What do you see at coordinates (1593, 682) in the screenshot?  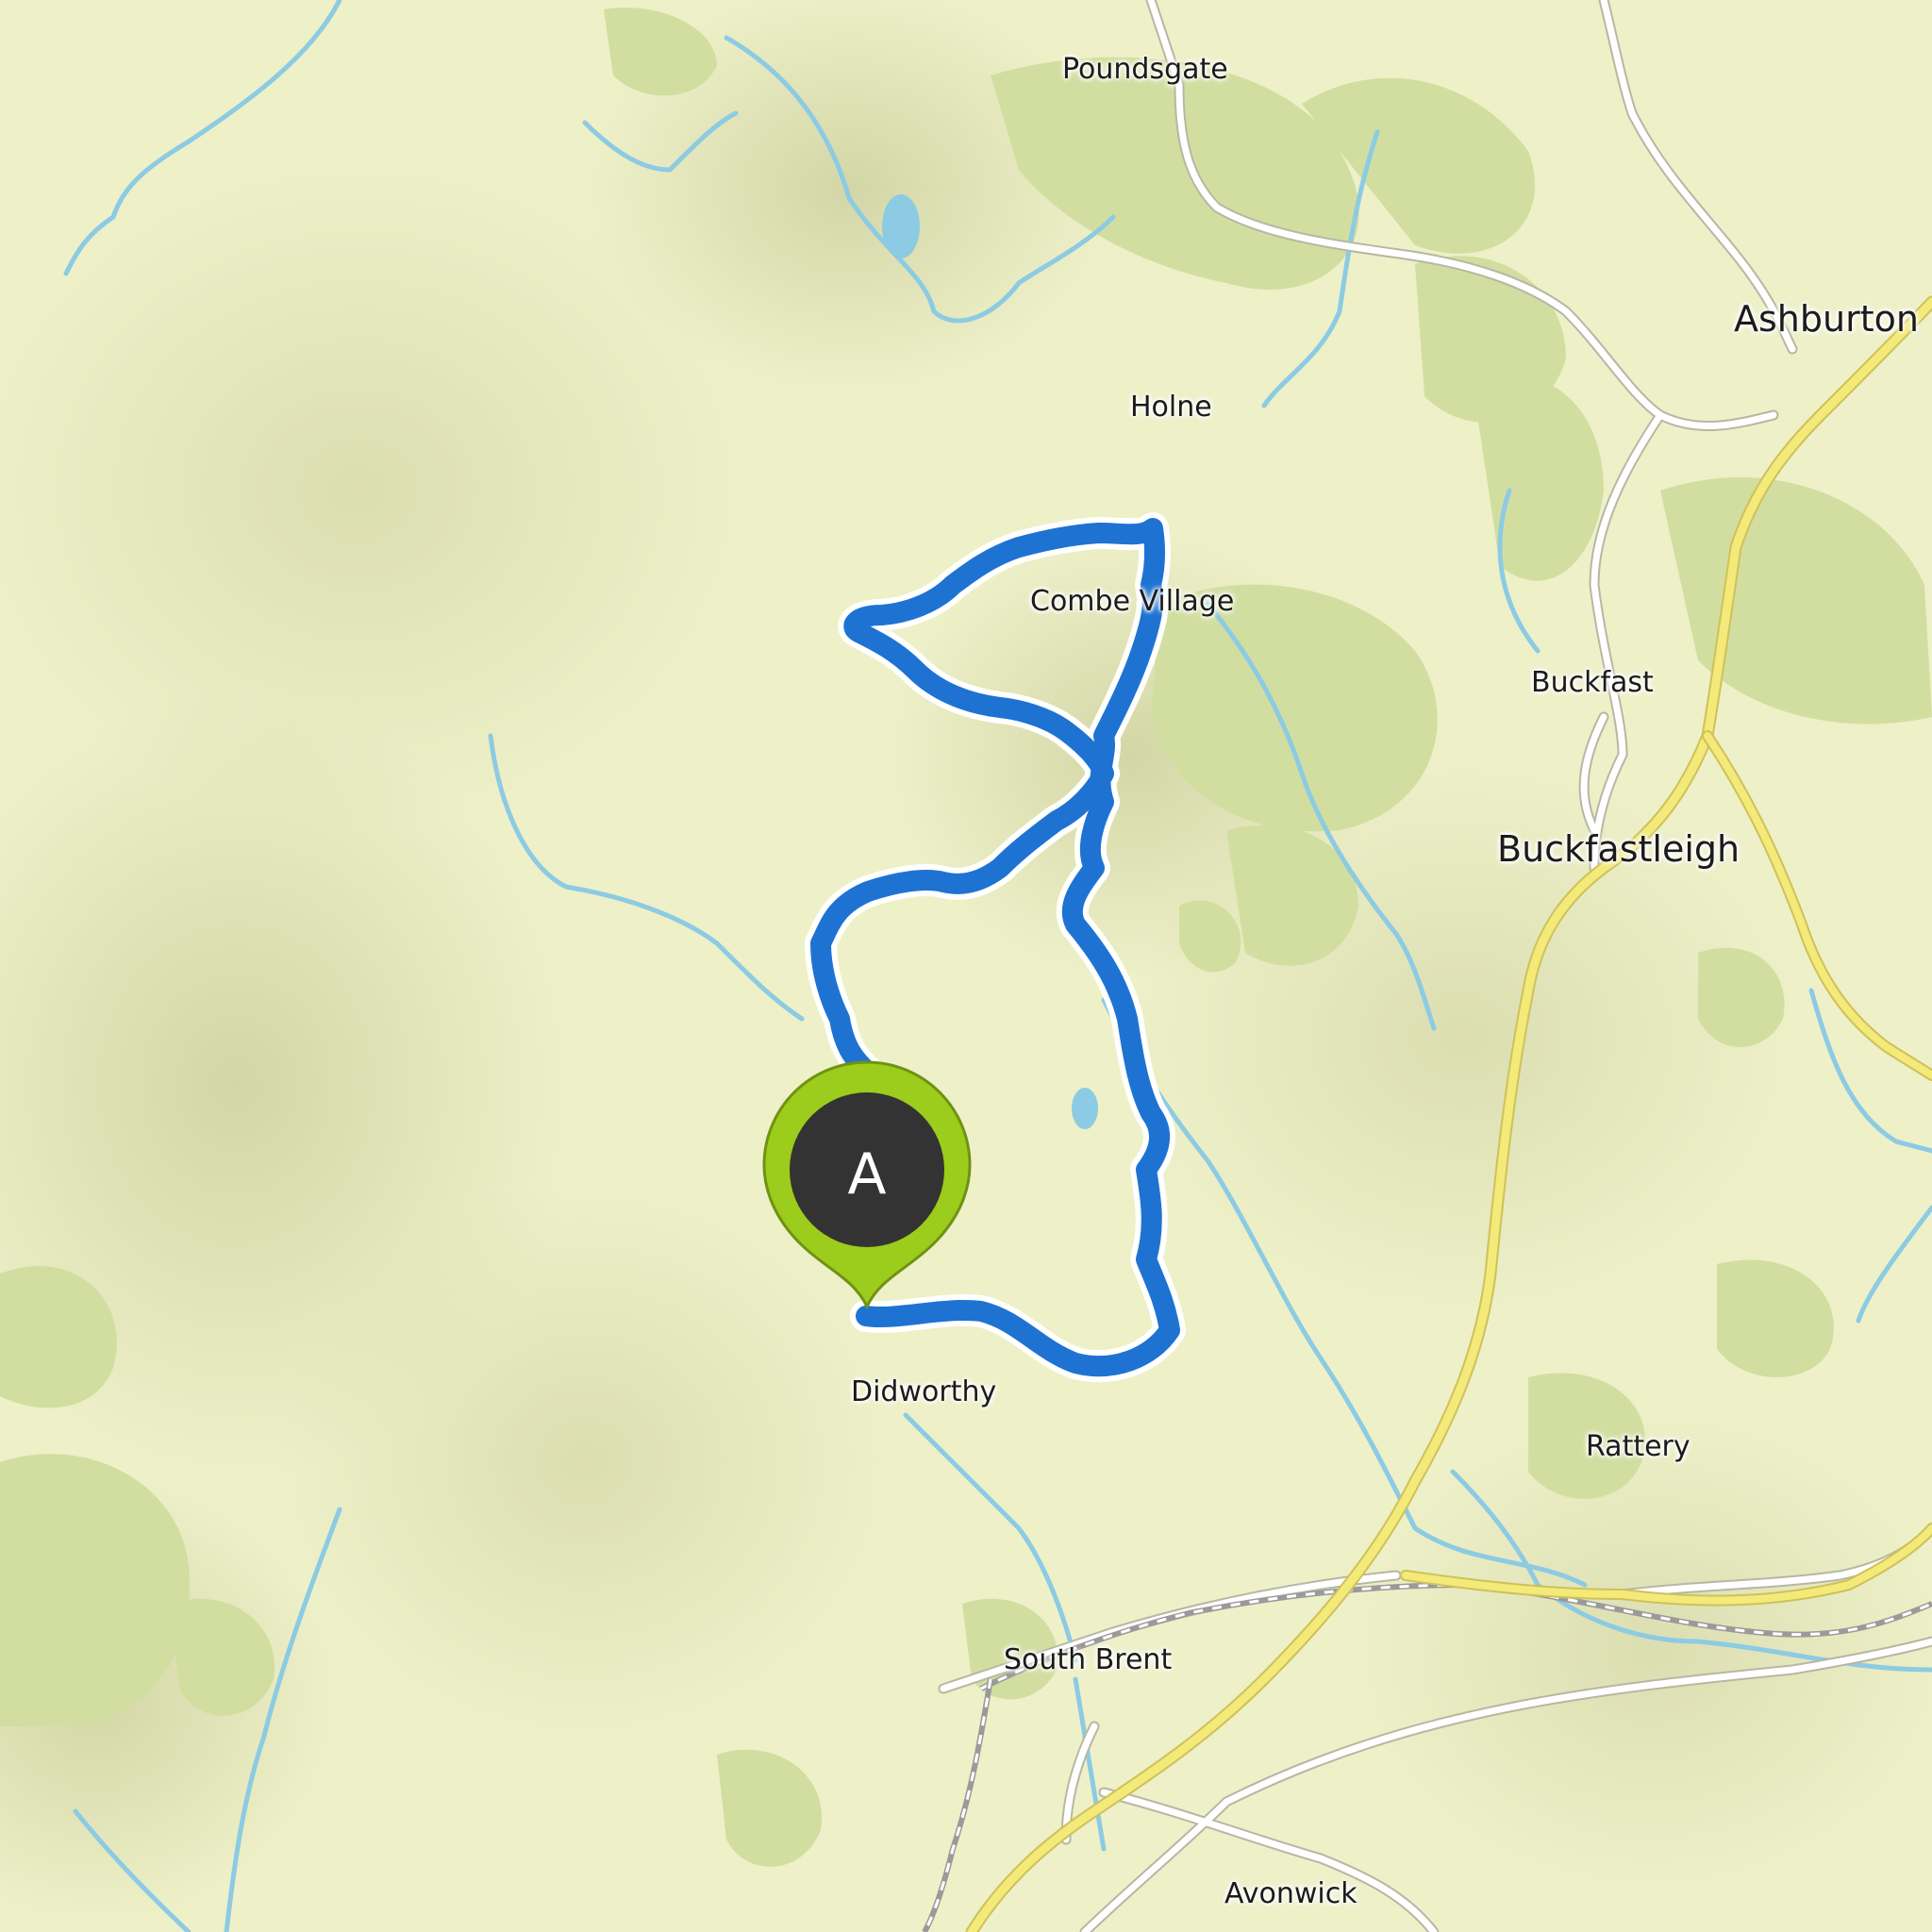 I see `place-label-buckfast: Buckfast` at bounding box center [1593, 682].